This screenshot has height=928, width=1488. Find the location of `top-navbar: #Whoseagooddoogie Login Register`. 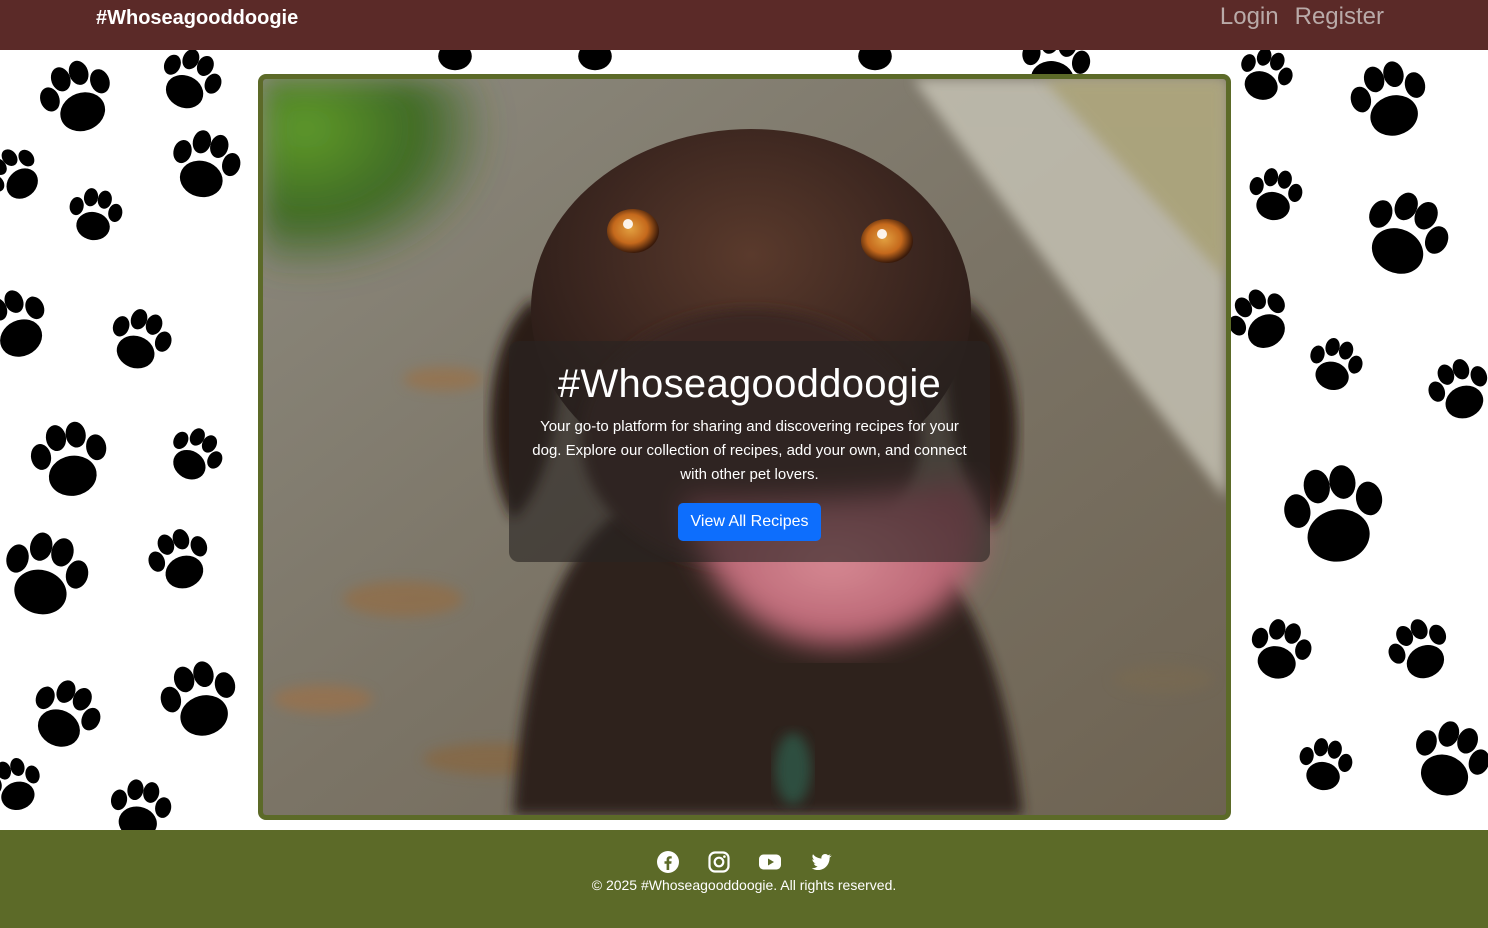

top-navbar: #Whoseagooddoogie Login Register is located at coordinates (744, 25).